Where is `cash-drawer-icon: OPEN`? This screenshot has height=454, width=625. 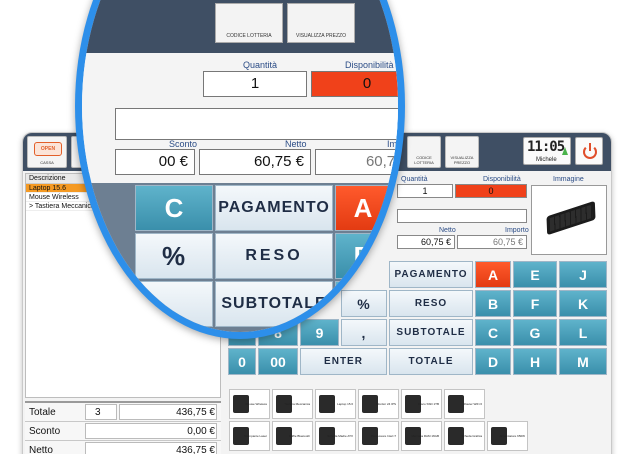 cash-drawer-icon: OPEN is located at coordinates (48, 149).